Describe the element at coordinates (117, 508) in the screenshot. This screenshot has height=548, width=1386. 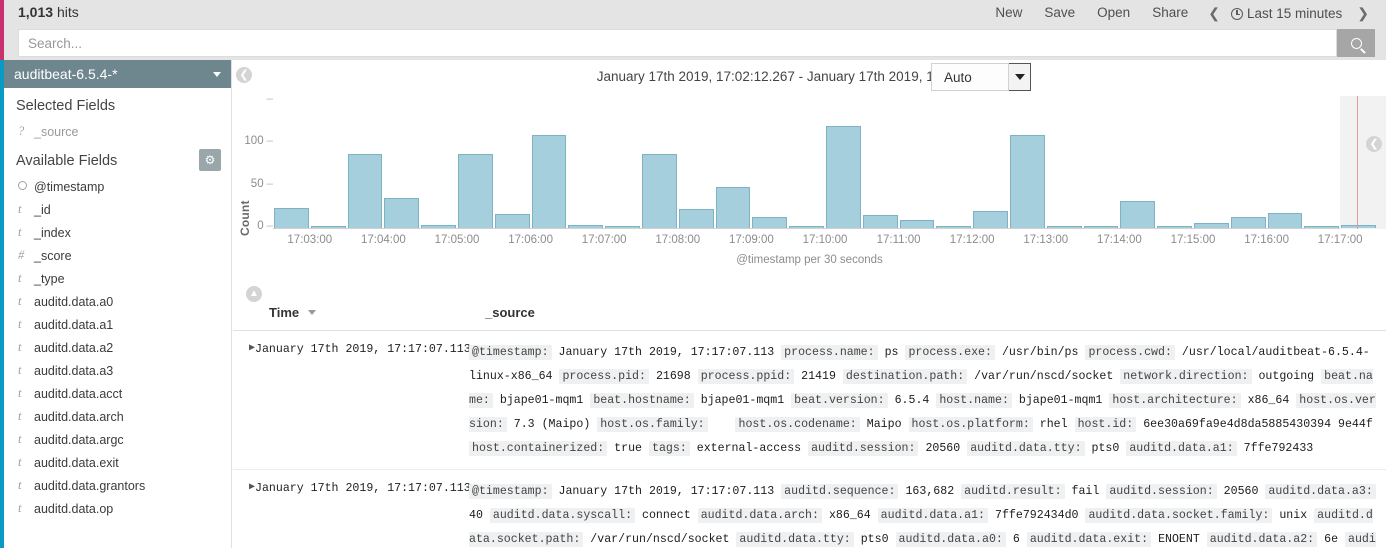
I see `sidebar-field-auditd-data-op: t auditd.data.op` at that location.